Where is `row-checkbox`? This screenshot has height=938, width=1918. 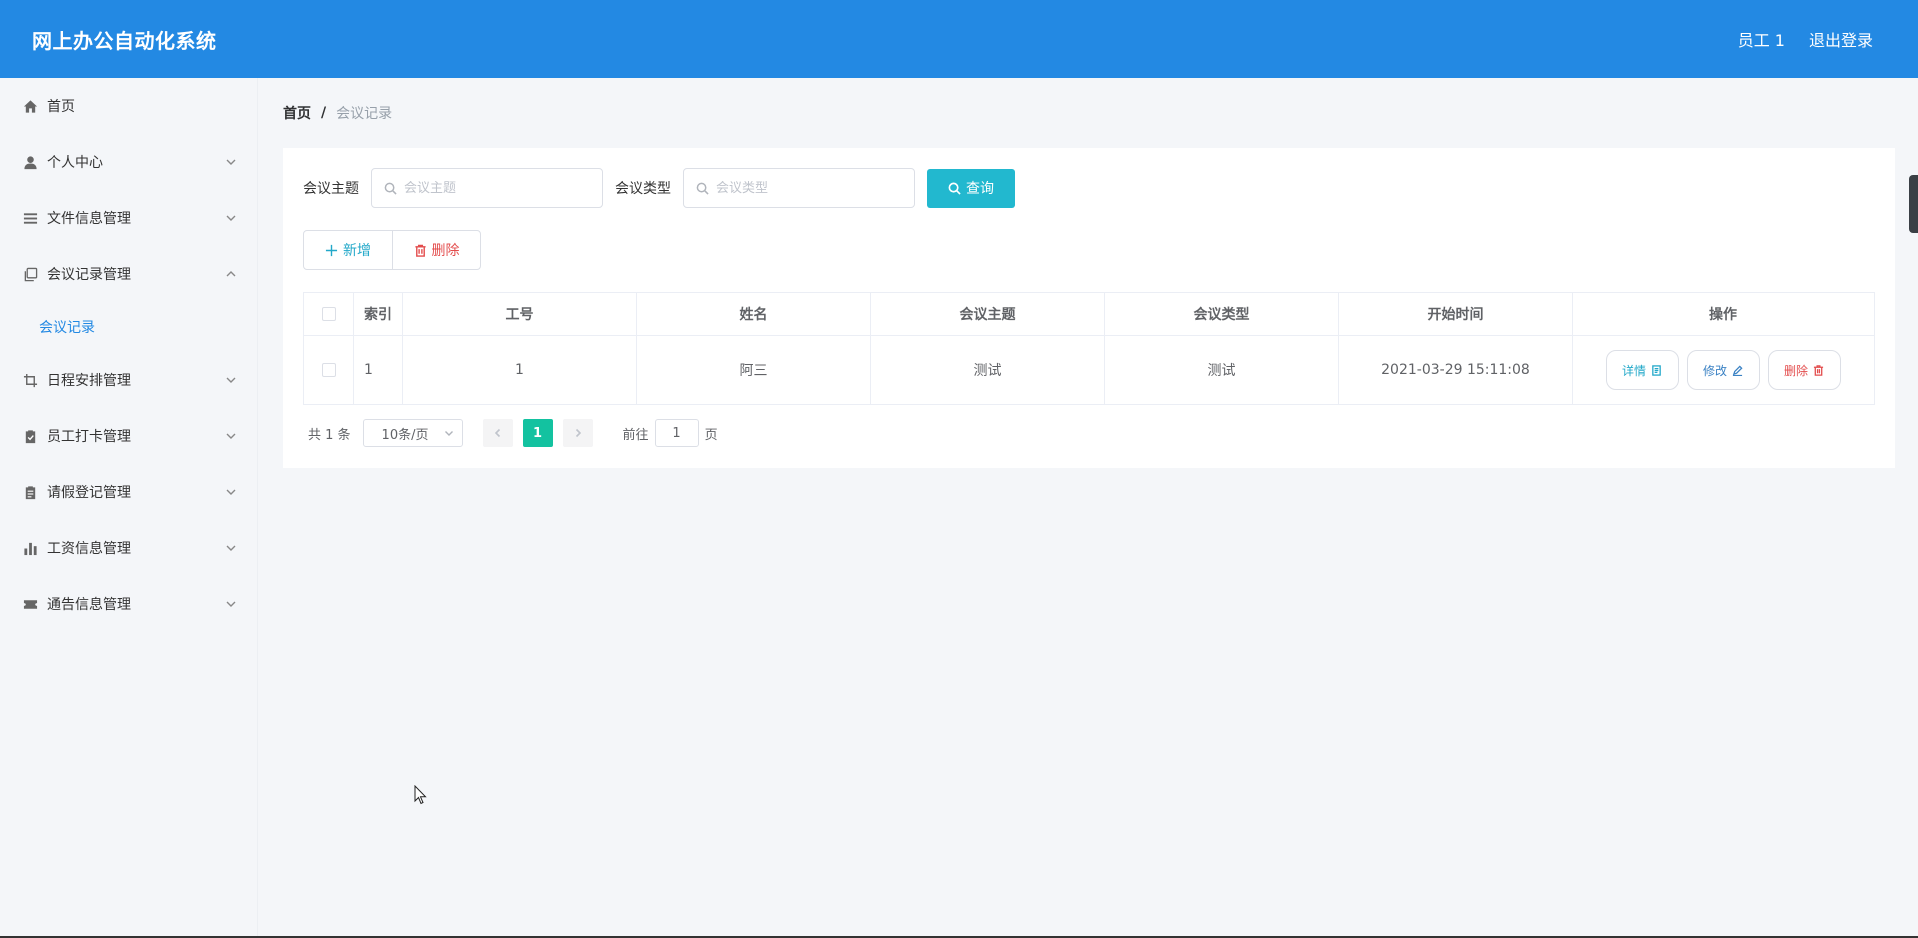
row-checkbox is located at coordinates (328, 370).